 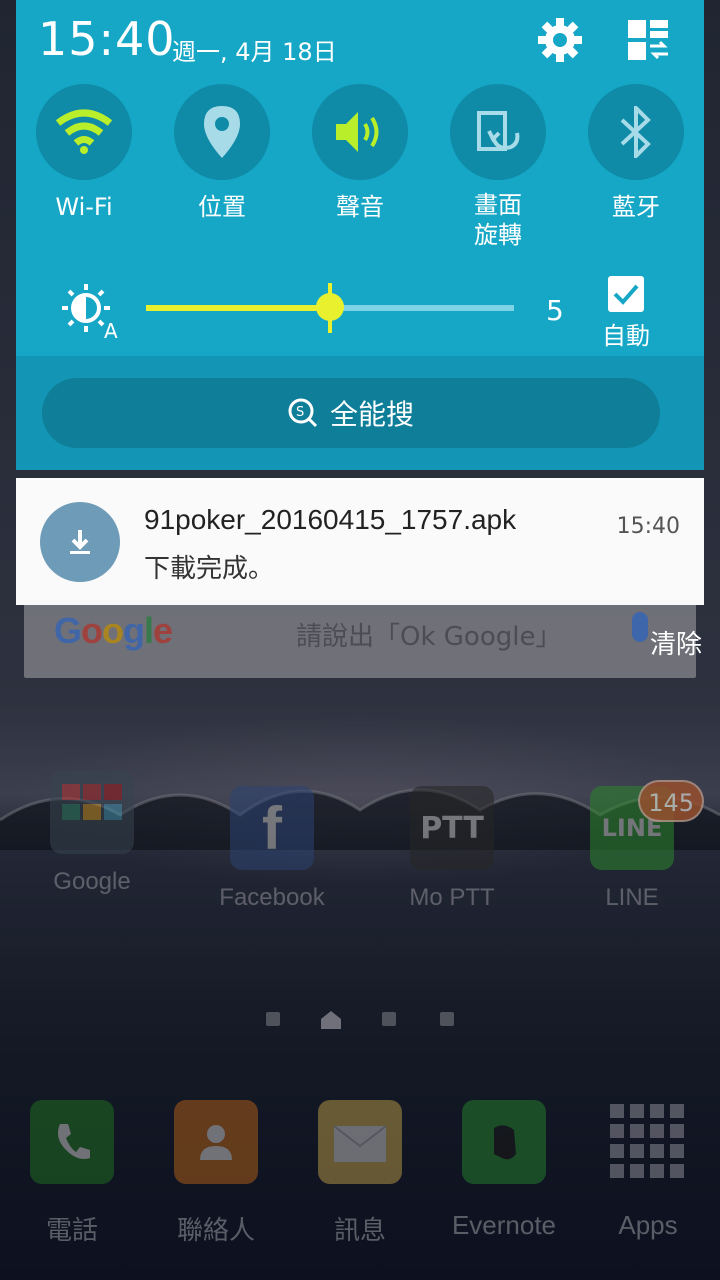 I want to click on toggle-label: 位置, so click(x=222, y=207).